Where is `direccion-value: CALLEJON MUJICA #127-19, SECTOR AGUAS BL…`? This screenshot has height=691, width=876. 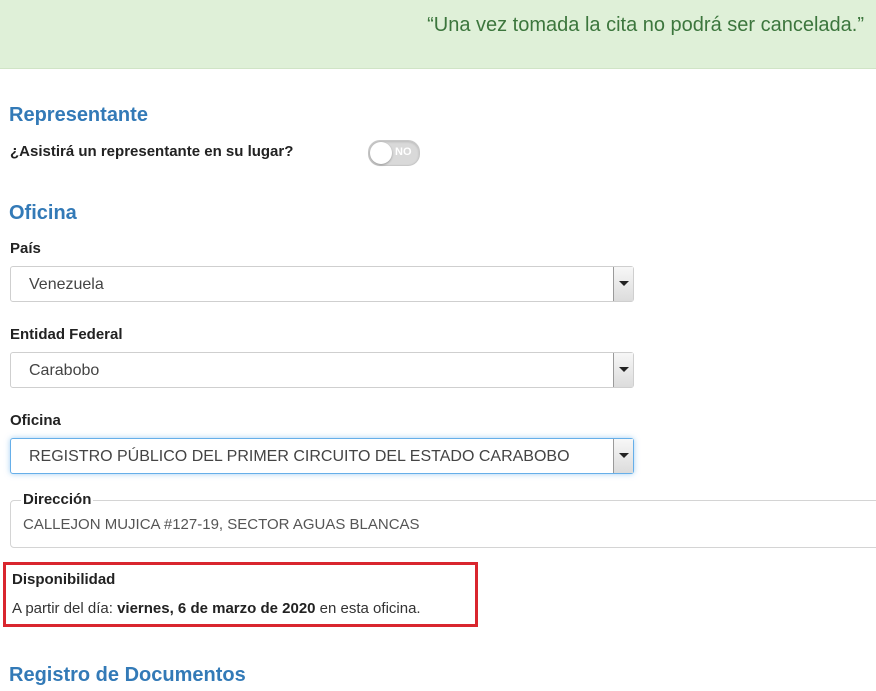
direccion-value: CALLEJON MUJICA #127-19, SECTOR AGUAS BL… is located at coordinates (221, 524).